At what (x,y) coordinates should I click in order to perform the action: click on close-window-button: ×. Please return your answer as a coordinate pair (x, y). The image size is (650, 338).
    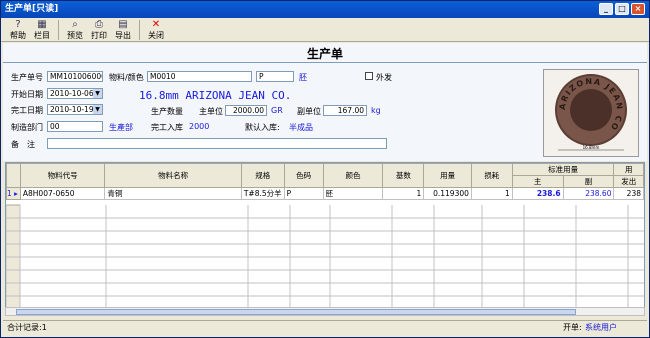
    Looking at the image, I should click on (638, 9).